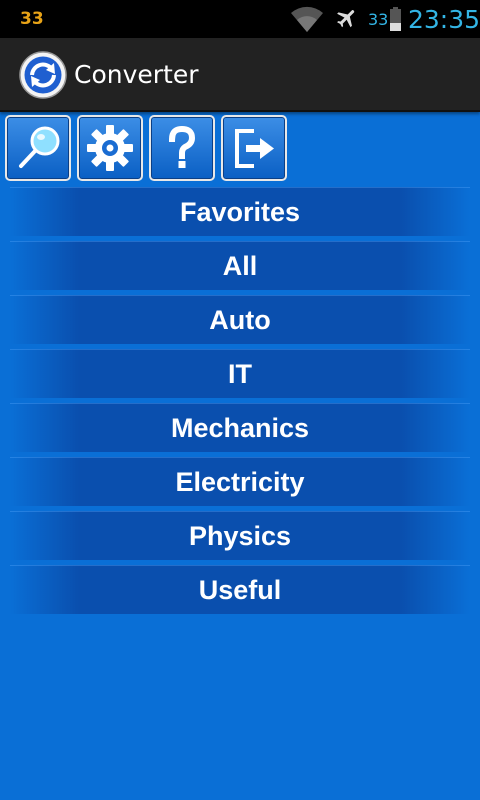  I want to click on question-mark-icon, so click(182, 146).